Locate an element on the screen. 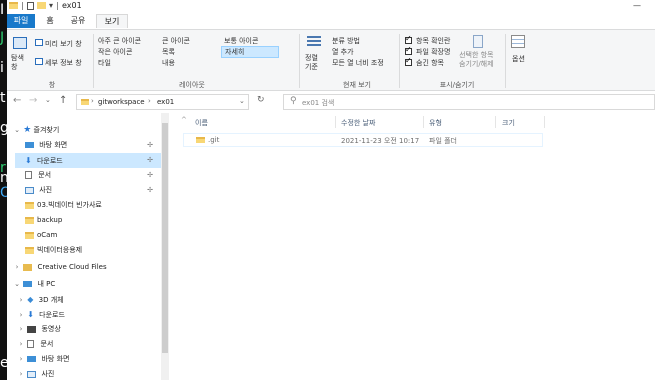 This screenshot has height=382, width=655. layout-large-icons: 큰 아이콘 is located at coordinates (176, 41).